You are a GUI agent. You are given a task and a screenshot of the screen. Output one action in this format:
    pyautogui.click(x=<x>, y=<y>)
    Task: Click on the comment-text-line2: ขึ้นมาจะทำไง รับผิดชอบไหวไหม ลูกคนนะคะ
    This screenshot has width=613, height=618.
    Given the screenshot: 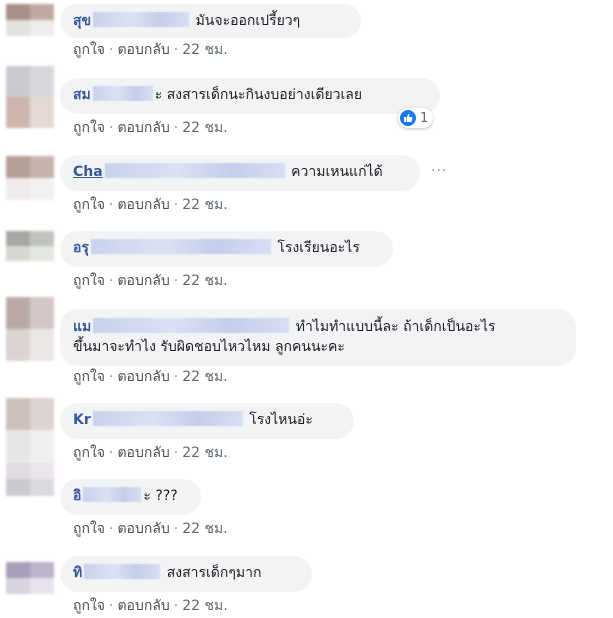 What is the action you would take?
    pyautogui.click(x=209, y=347)
    